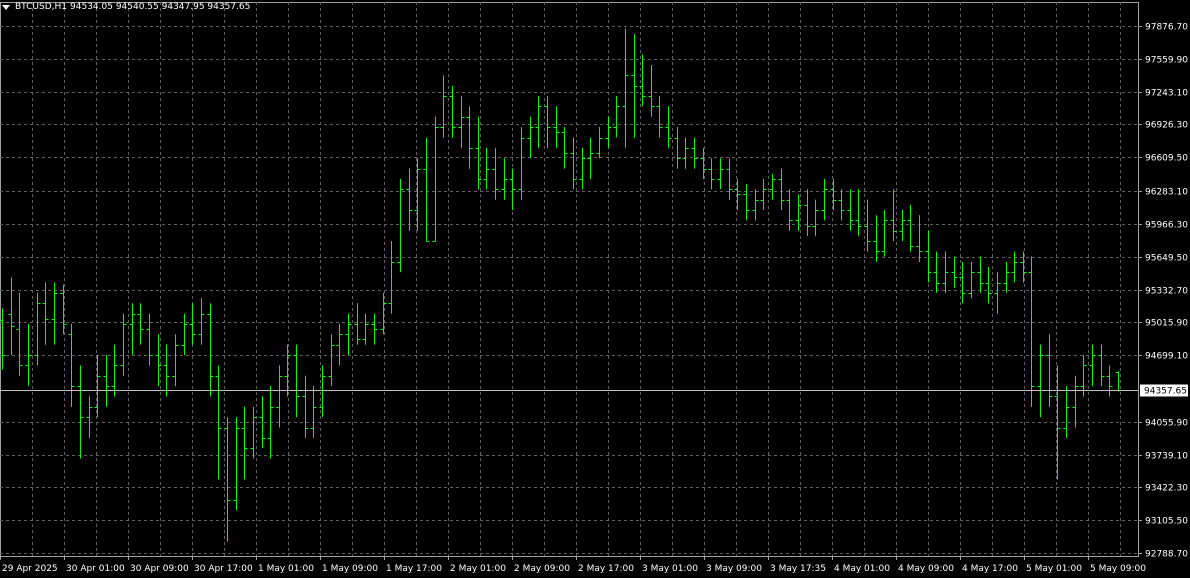  What do you see at coordinates (1166, 555) in the screenshot?
I see `y-tick-label: 92788.70` at bounding box center [1166, 555].